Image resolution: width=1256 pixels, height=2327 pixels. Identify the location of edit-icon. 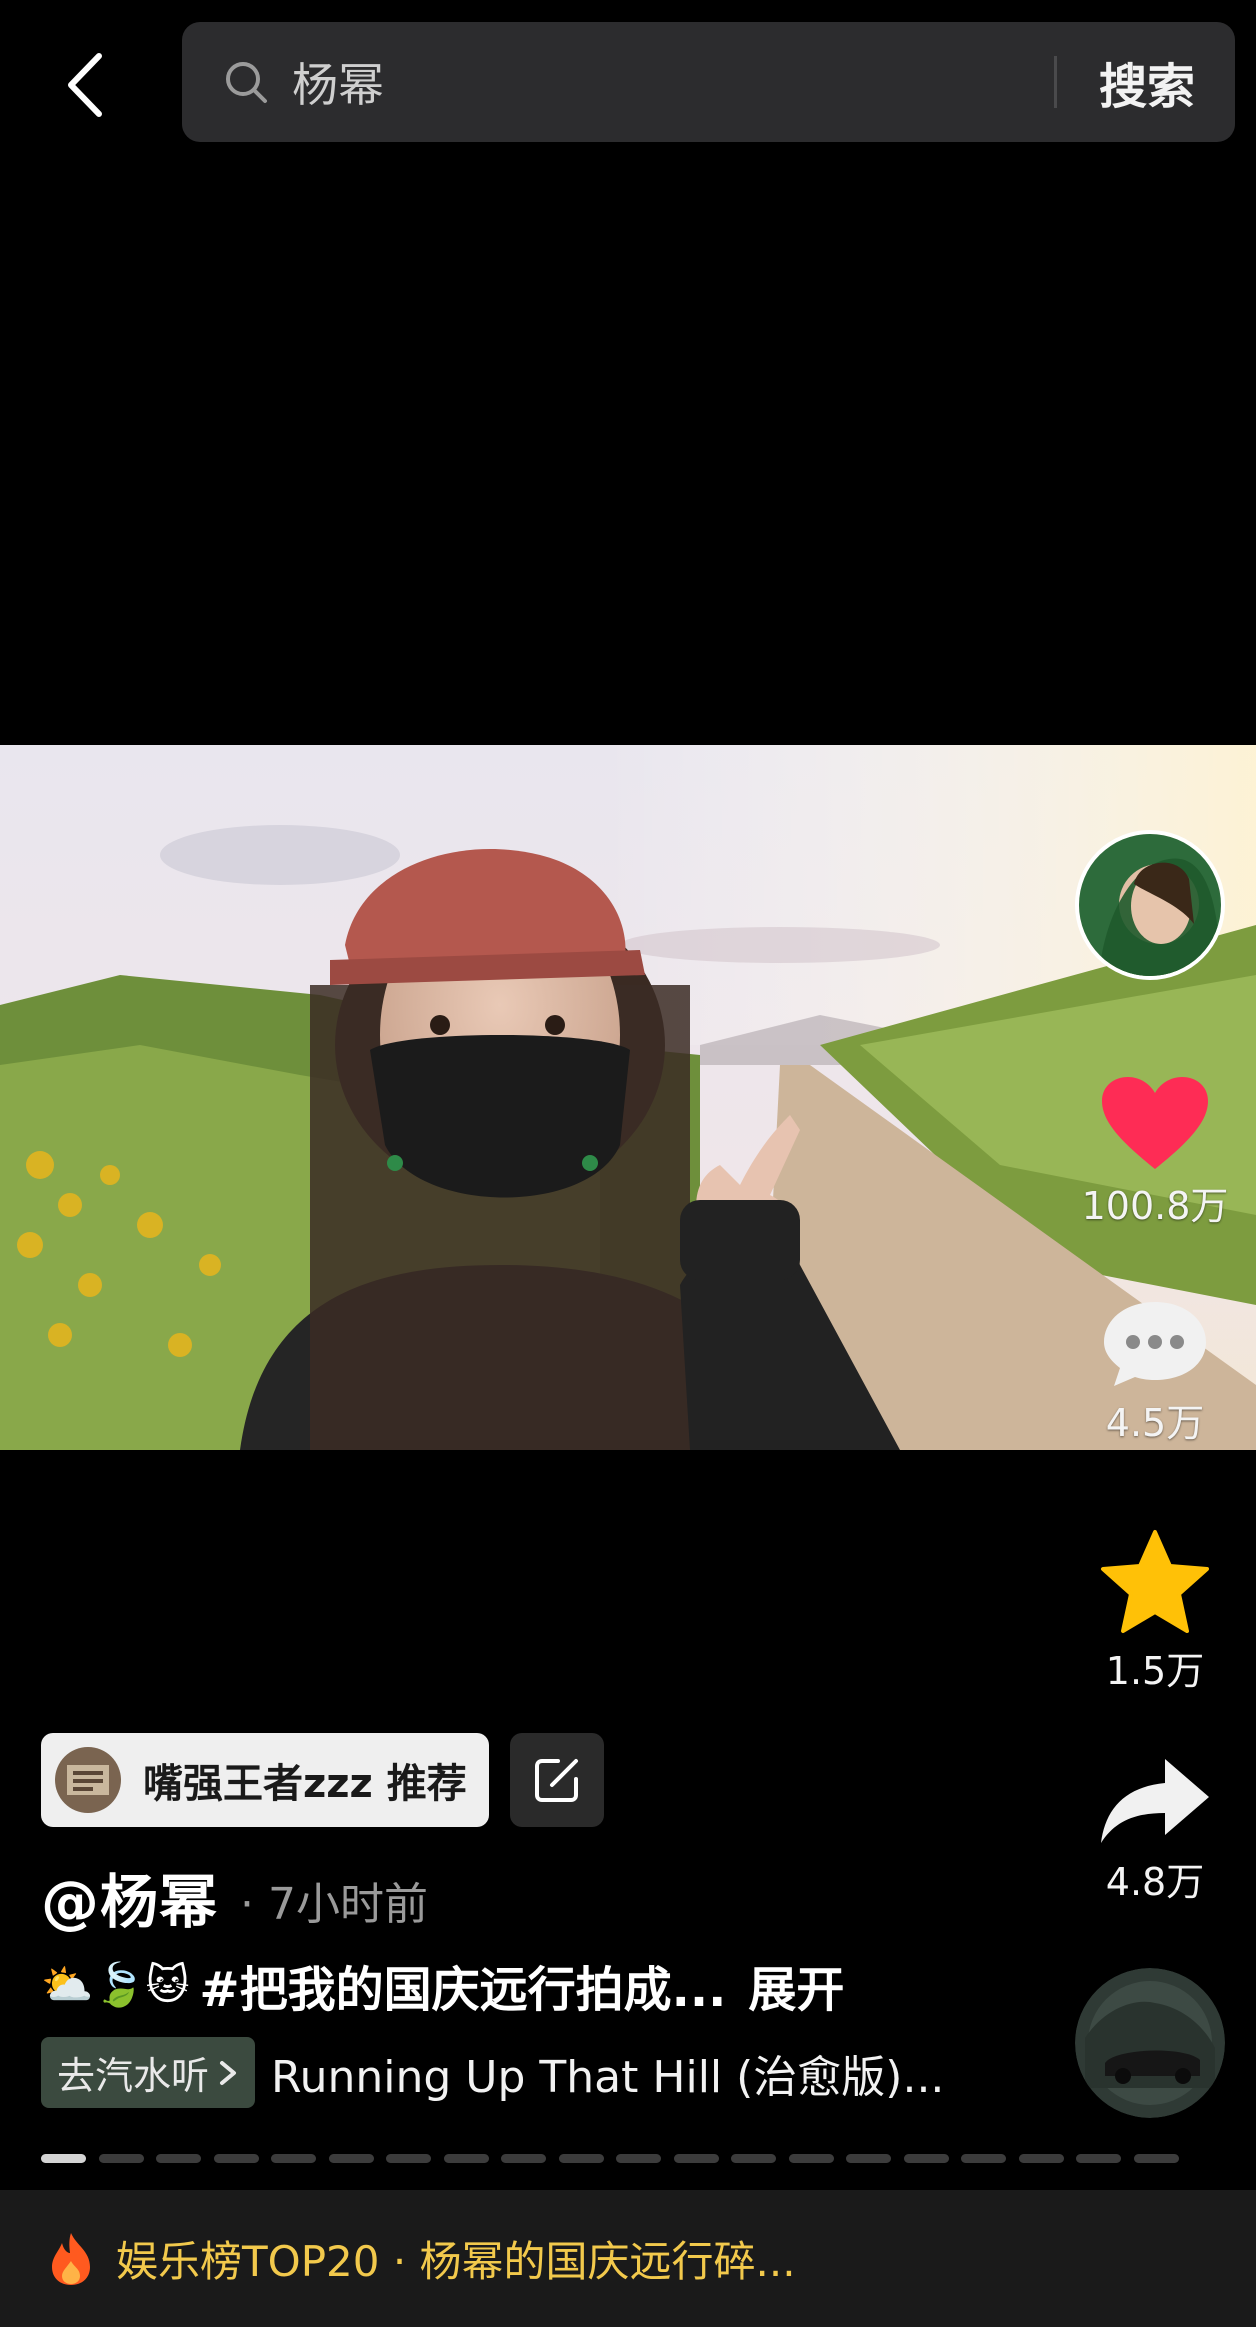
(556, 1780).